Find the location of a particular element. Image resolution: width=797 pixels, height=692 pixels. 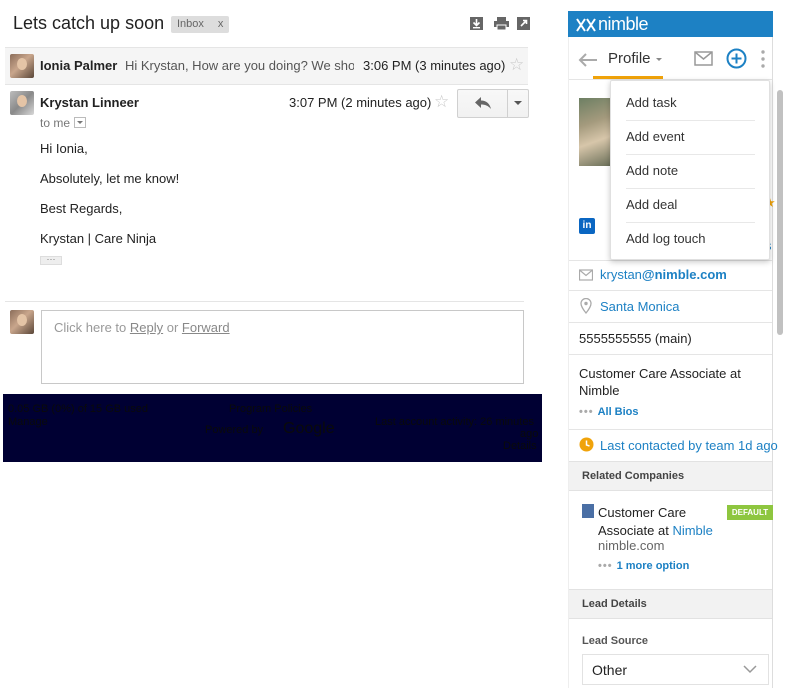

contact-job-title: Customer Care Associate at Nimble is located at coordinates (660, 382).